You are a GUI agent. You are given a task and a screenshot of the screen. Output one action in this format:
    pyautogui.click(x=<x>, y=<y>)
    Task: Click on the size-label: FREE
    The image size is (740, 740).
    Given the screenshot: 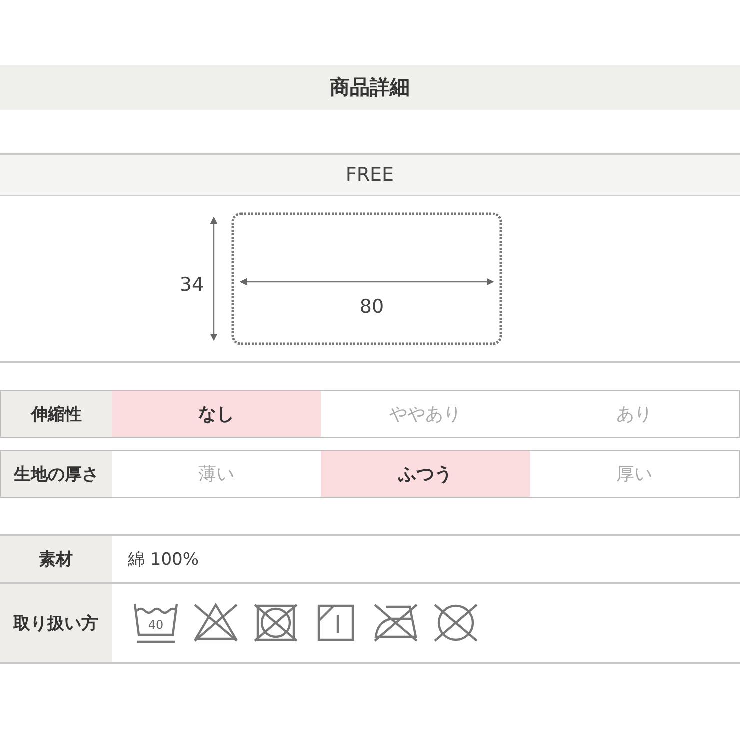 What is the action you would take?
    pyautogui.click(x=370, y=175)
    